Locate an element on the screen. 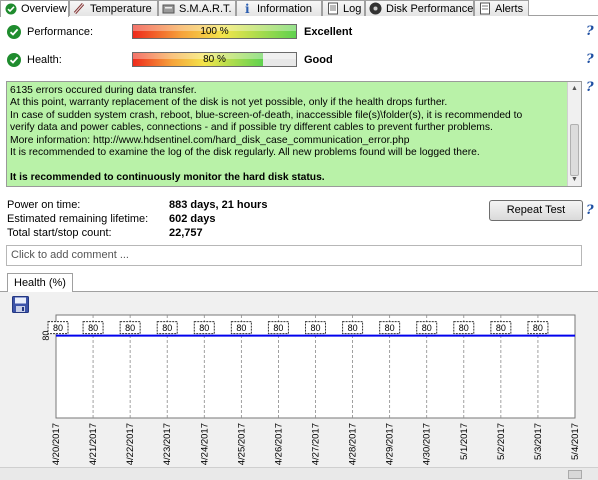 This screenshot has width=598, height=480. health-rating: Good is located at coordinates (318, 60).